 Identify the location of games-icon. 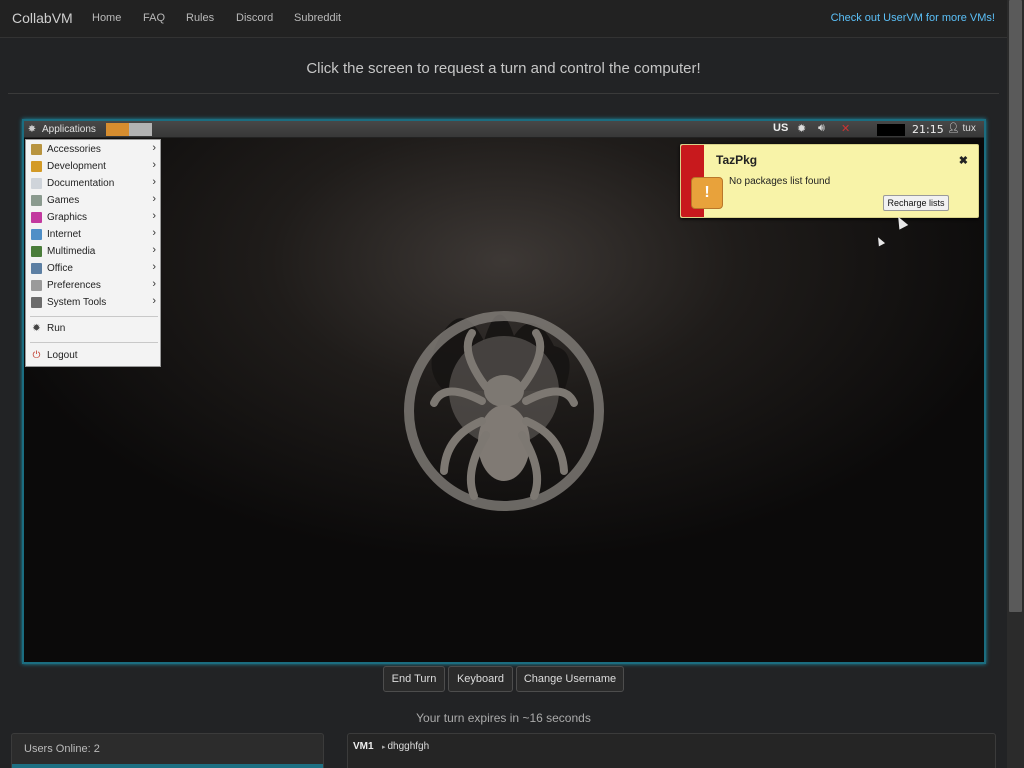
(36, 200).